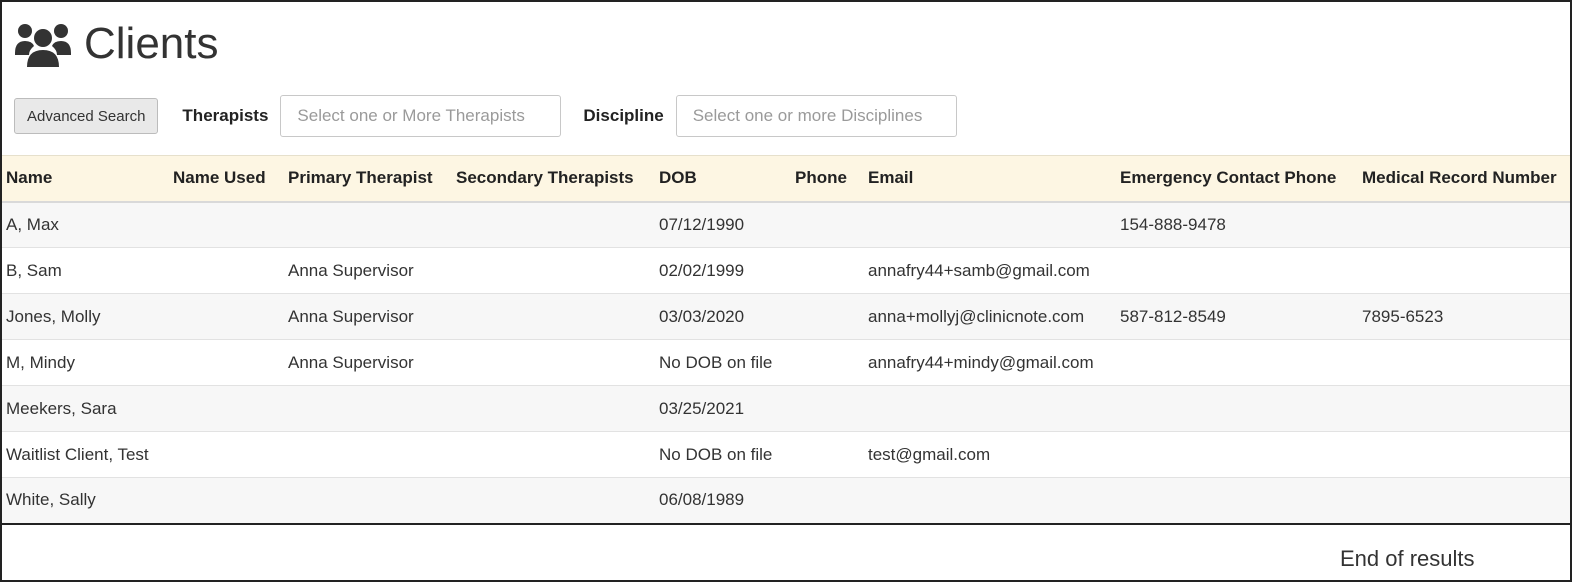  What do you see at coordinates (990, 179) in the screenshot?
I see `column-header-email: Email` at bounding box center [990, 179].